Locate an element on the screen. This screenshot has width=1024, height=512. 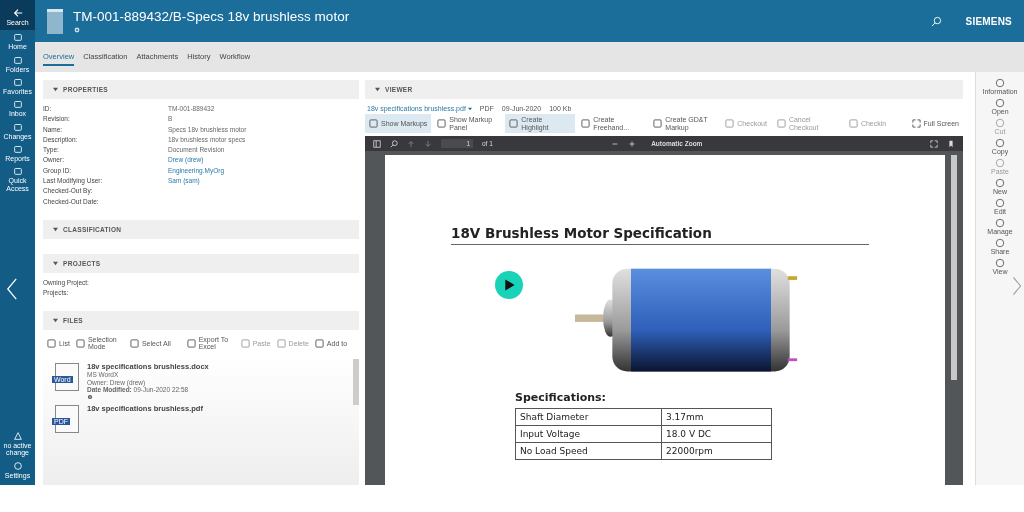
play-button is located at coordinates (509, 285).